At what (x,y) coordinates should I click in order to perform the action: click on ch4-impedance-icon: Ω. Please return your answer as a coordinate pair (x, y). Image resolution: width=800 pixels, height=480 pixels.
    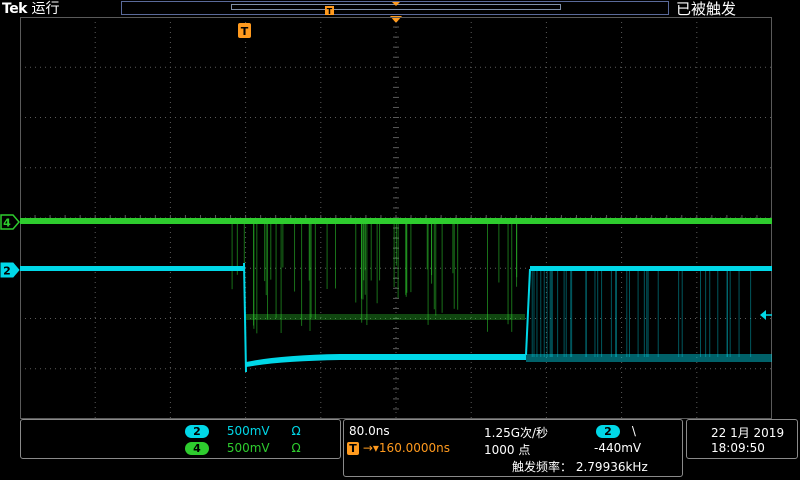
    Looking at the image, I should click on (296, 448).